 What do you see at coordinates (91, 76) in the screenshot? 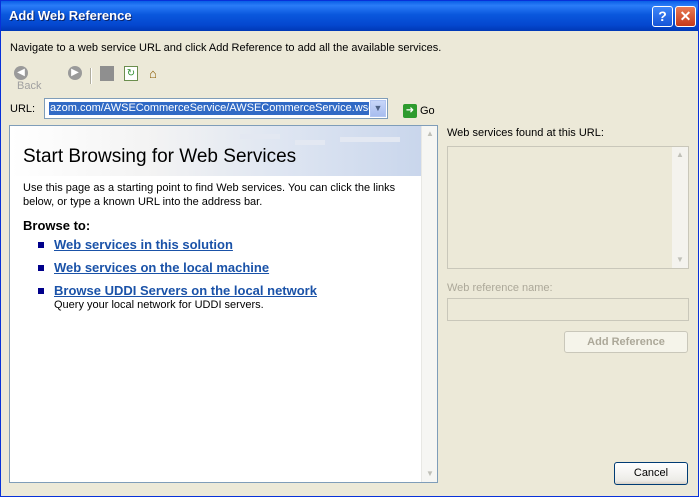
I see `toolbar-separator` at bounding box center [91, 76].